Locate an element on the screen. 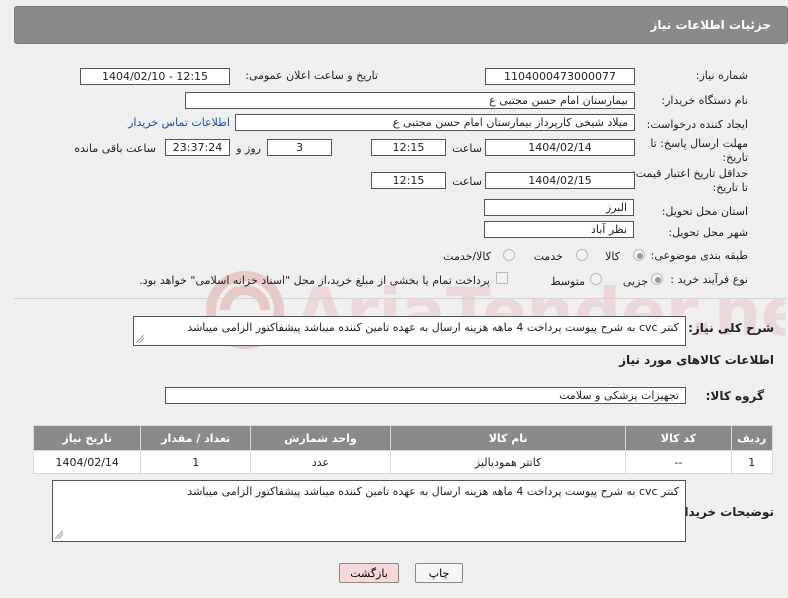 The height and width of the screenshot is (598, 788). buyer-org-field: بیمارستان امام حسن مجتبی ع is located at coordinates (410, 100).